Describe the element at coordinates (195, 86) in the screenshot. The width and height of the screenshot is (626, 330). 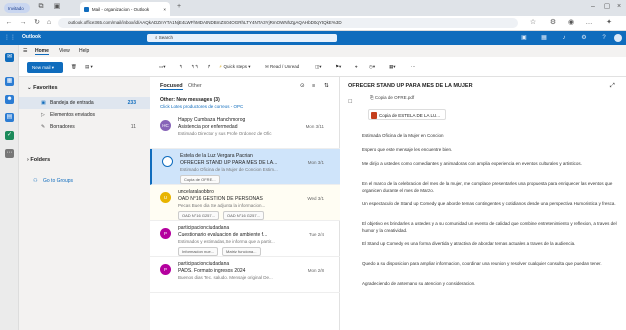
I see `tab-other: Other` at that location.